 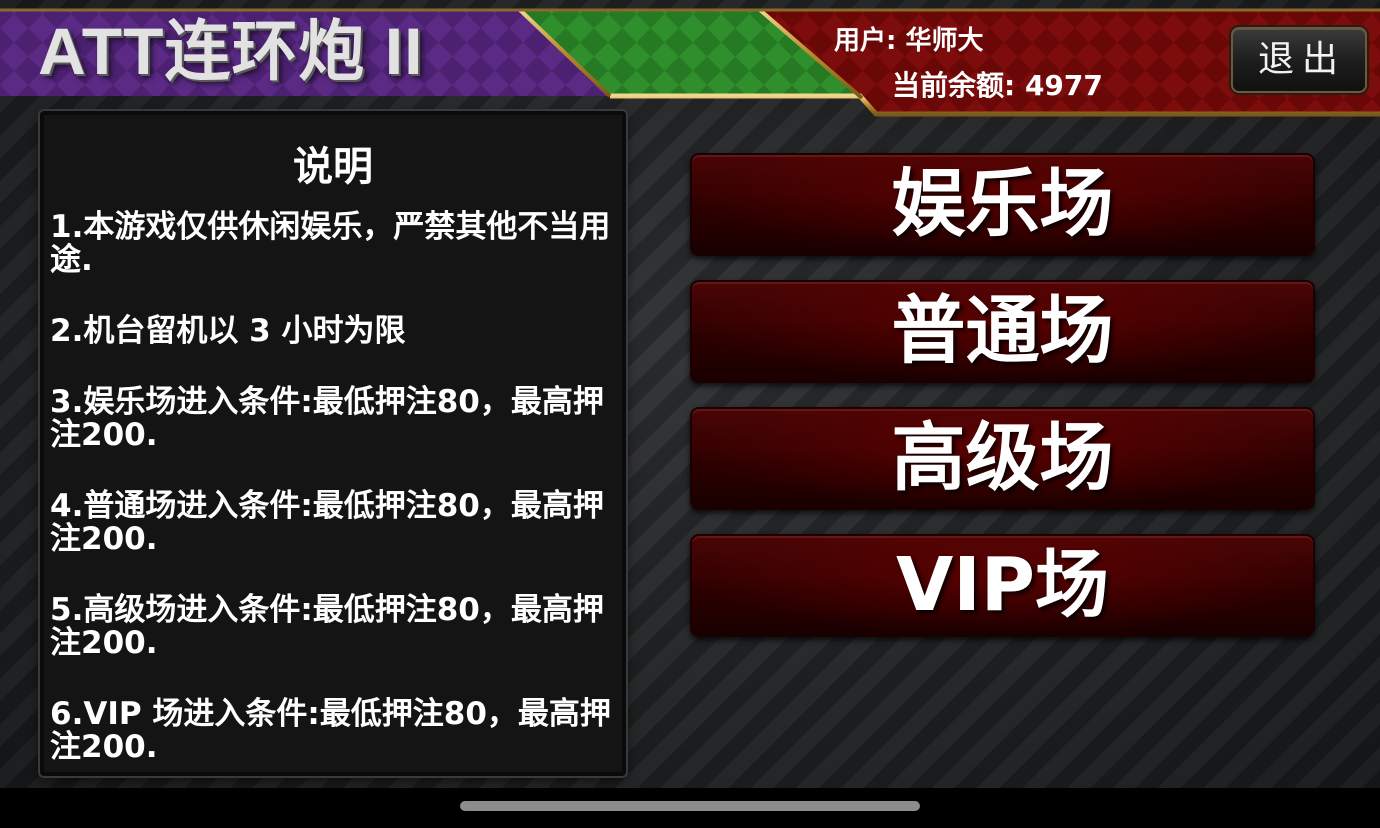 What do you see at coordinates (231, 51) in the screenshot?
I see `game-title: ATT连环炮 II` at bounding box center [231, 51].